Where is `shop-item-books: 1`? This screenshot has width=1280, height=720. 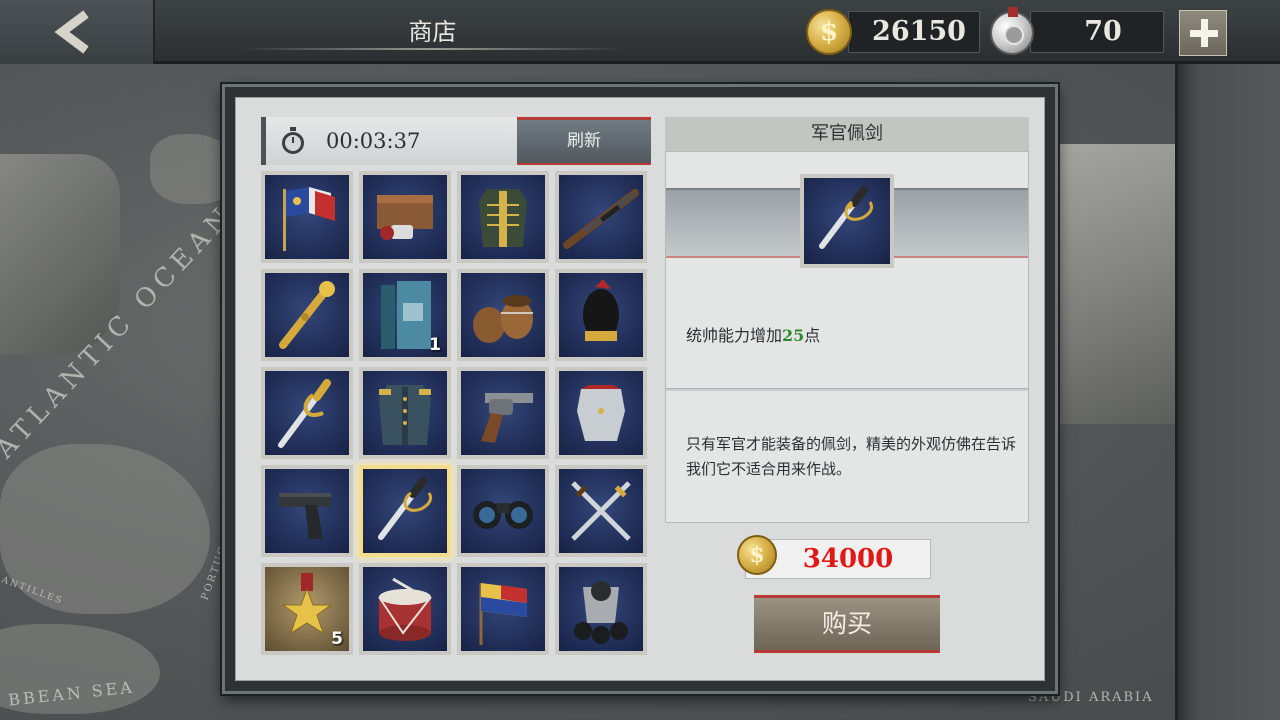
shop-item-books: 1 is located at coordinates (405, 315).